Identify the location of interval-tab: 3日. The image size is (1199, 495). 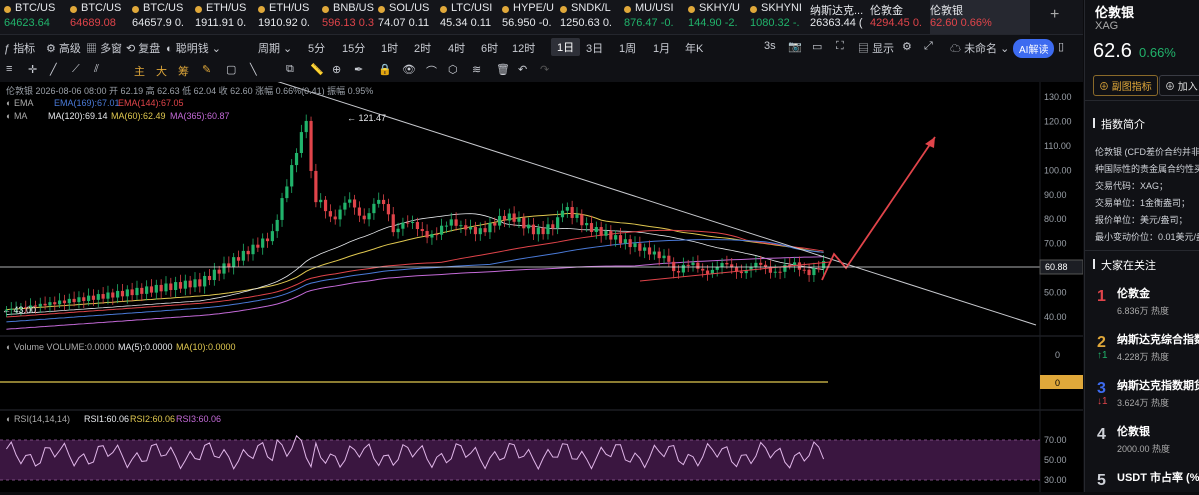
(594, 48).